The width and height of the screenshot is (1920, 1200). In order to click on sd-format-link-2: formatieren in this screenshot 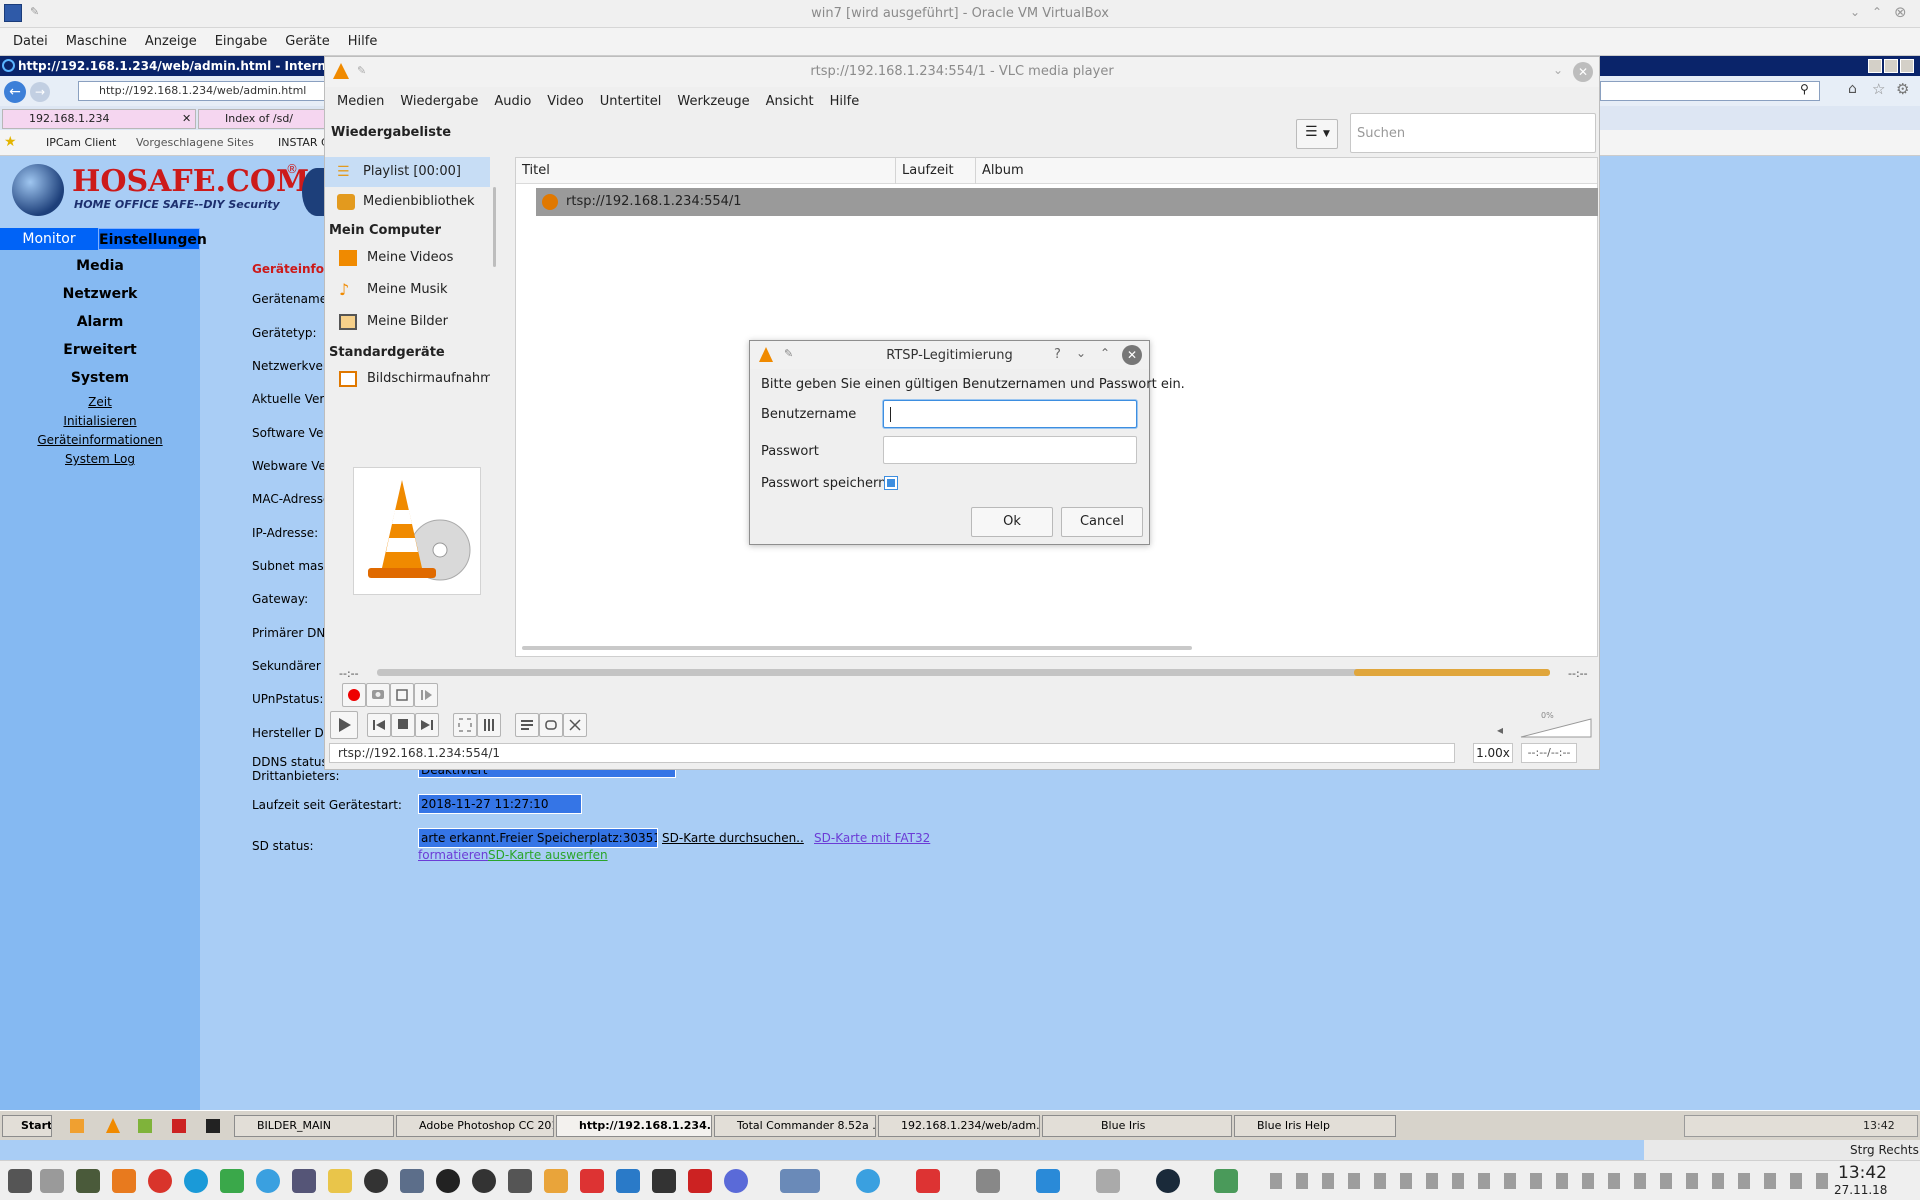, I will do `click(453, 855)`.